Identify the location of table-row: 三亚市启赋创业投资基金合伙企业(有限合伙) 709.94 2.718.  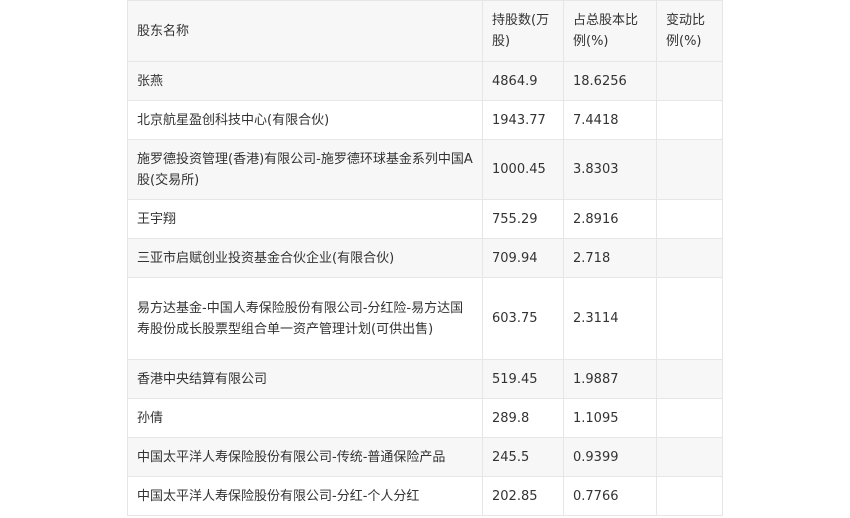
(425, 258).